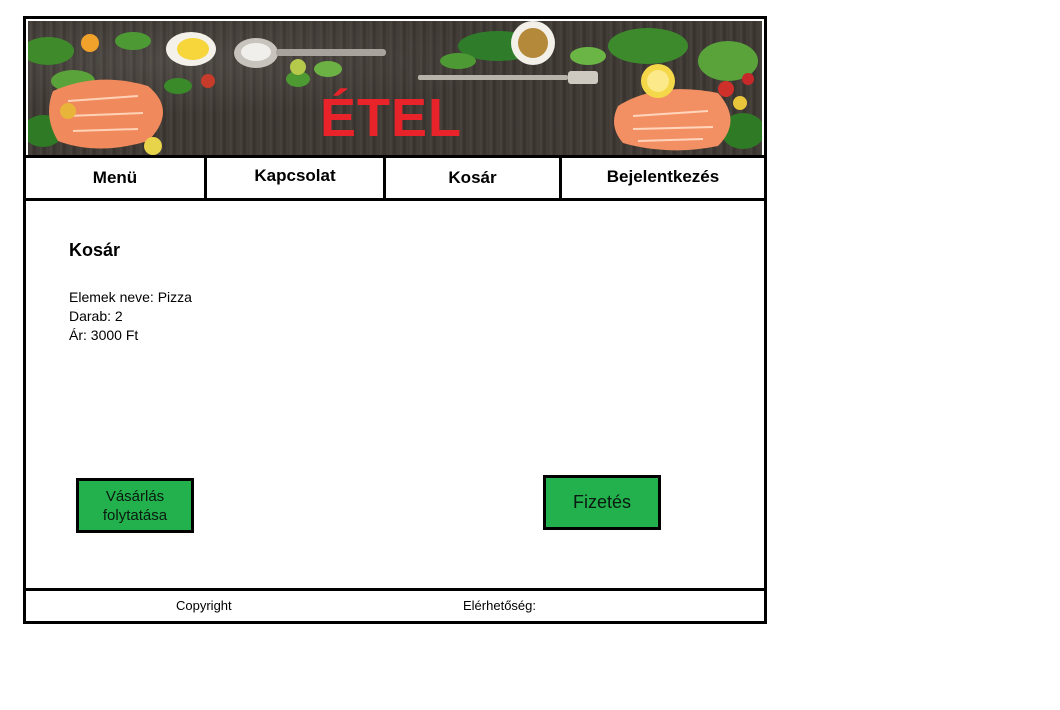 The height and width of the screenshot is (710, 1060). Describe the element at coordinates (96, 316) in the screenshot. I see `cart-item-quantity: Darab: 2` at that location.